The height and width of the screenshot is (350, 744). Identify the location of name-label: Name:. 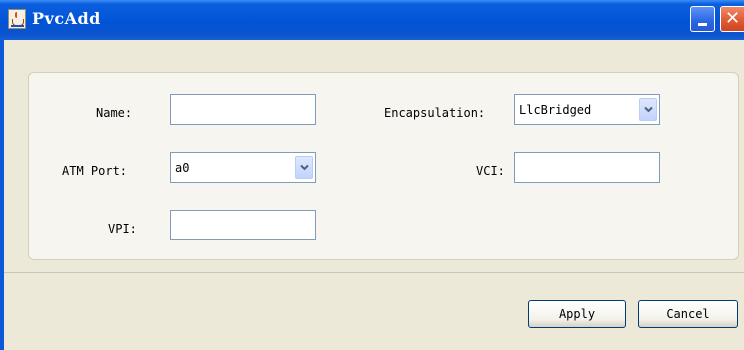
(114, 113).